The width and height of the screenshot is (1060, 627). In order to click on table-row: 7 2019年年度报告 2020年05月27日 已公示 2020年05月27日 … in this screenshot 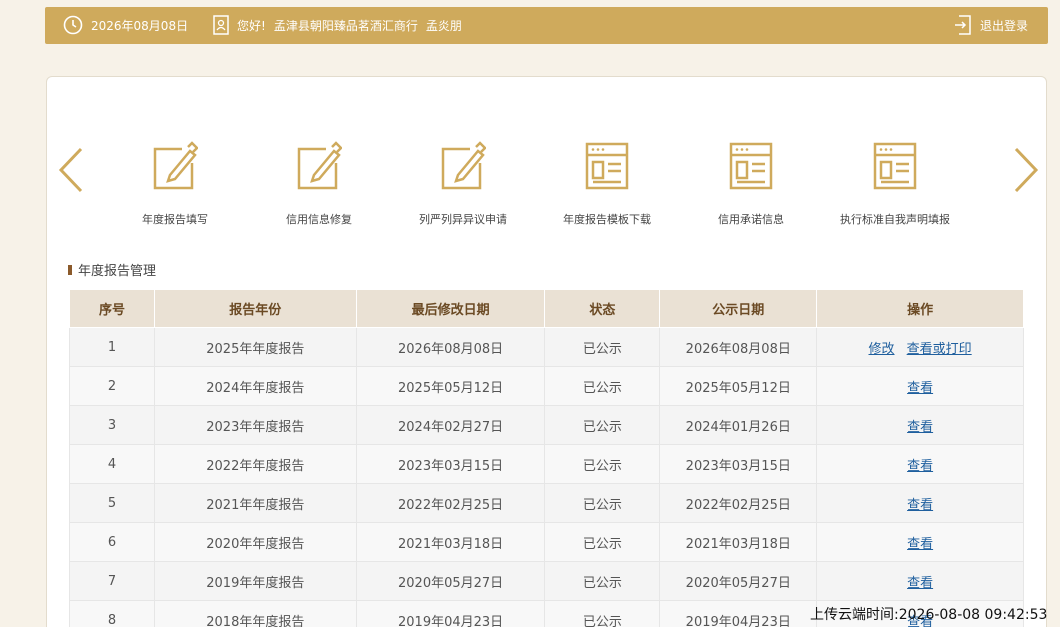, I will do `click(546, 581)`.